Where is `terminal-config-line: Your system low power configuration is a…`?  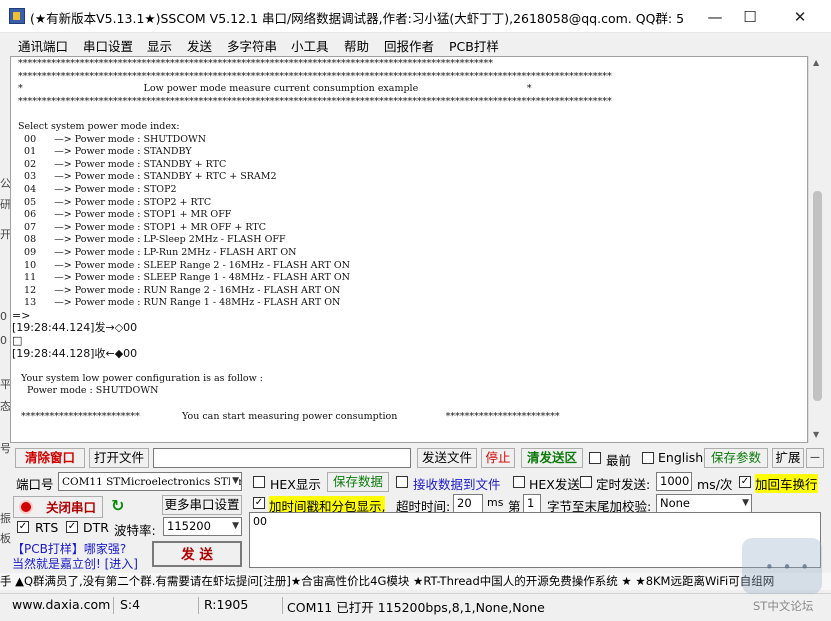 terminal-config-line: Your system low power configuration is a… is located at coordinates (140, 378).